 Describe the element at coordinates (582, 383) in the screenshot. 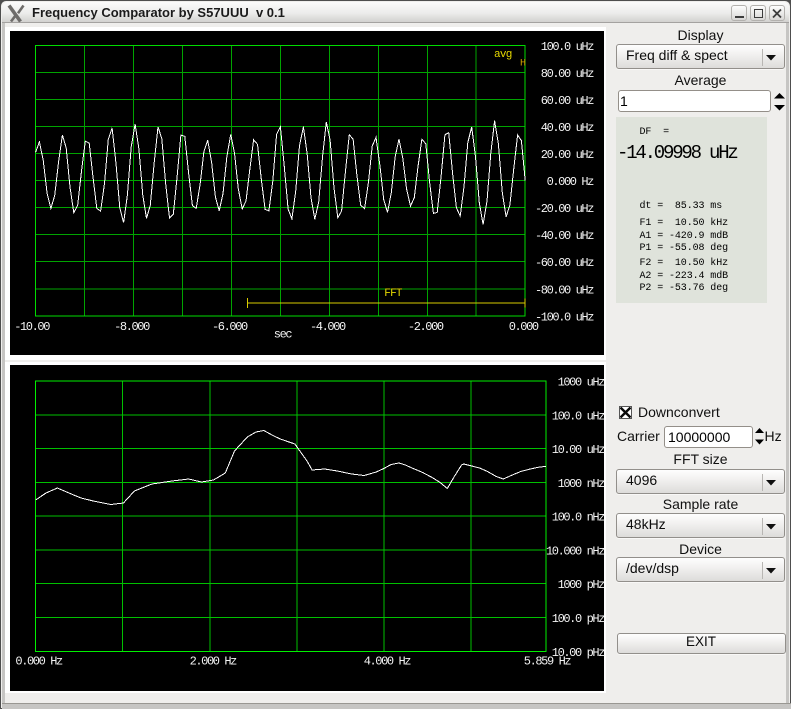

I see `svg-text: 1000 uHz` at that location.